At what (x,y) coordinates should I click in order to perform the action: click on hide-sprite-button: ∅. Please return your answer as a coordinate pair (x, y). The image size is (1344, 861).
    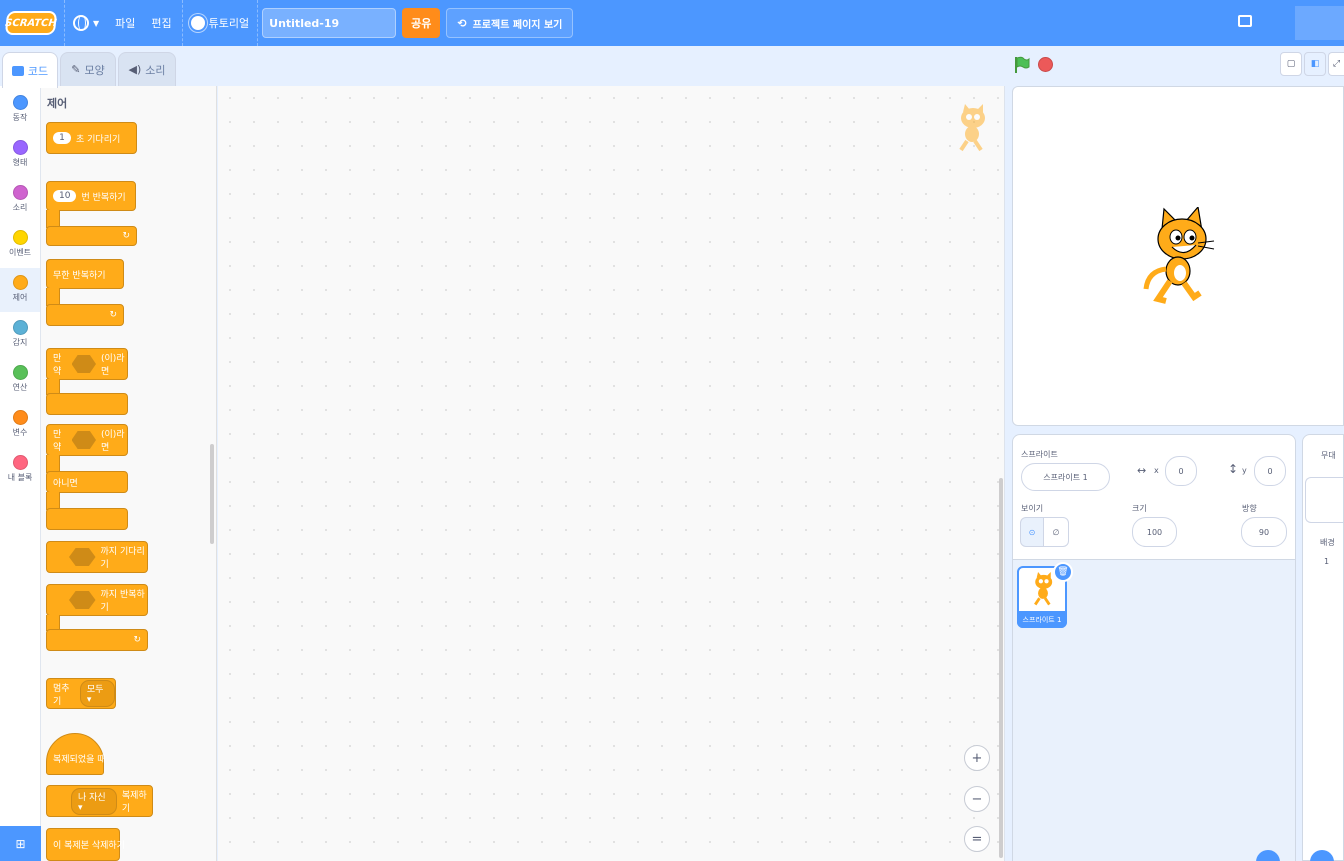
    Looking at the image, I should click on (1056, 532).